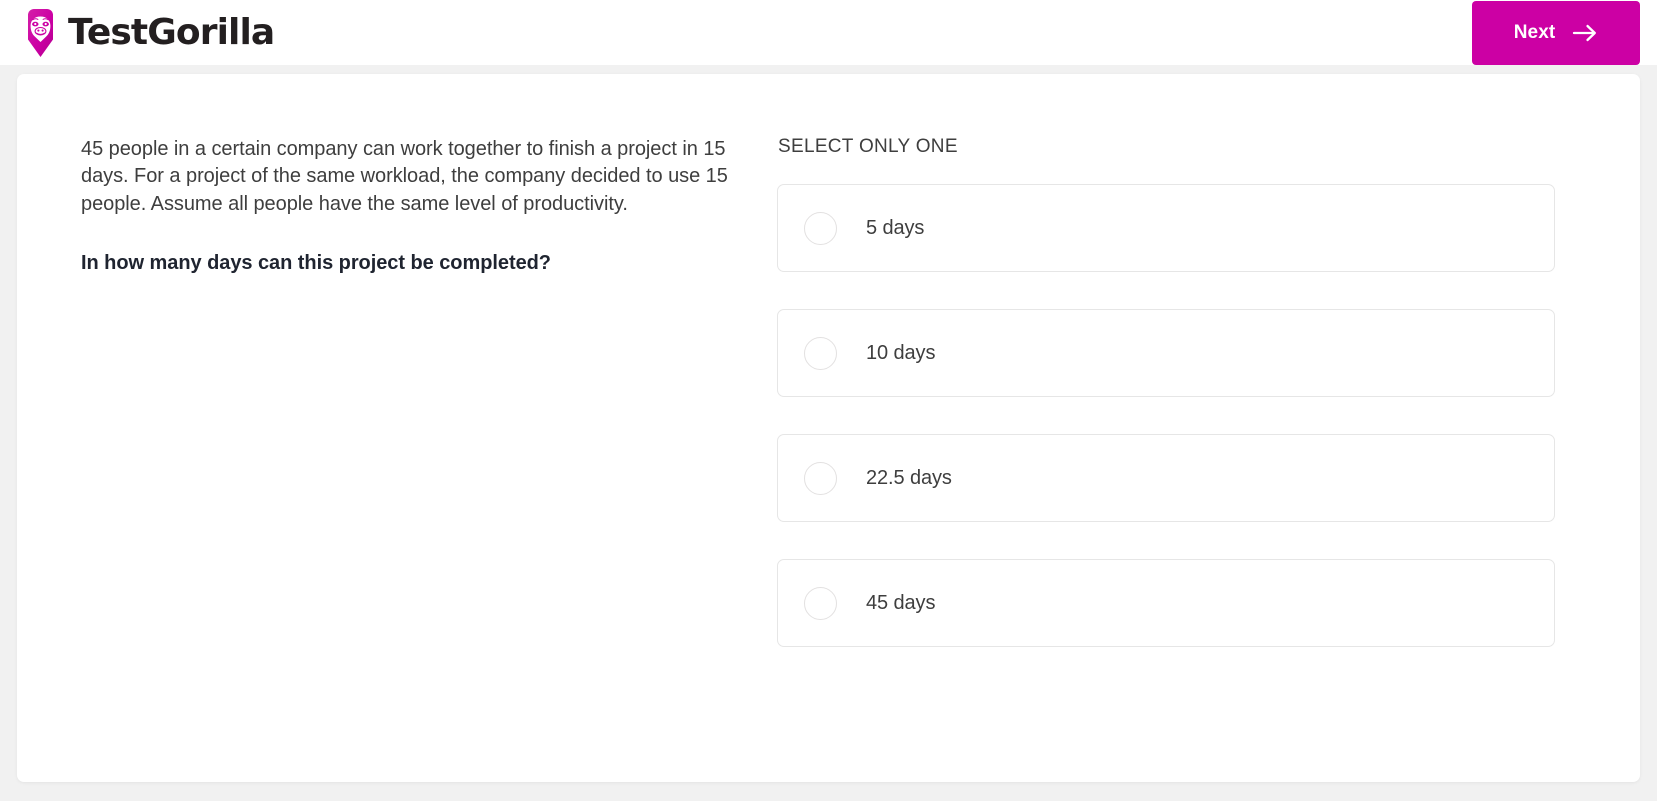 The height and width of the screenshot is (801, 1657). Describe the element at coordinates (901, 352) in the screenshot. I see `answer-option-label: 10 days` at that location.